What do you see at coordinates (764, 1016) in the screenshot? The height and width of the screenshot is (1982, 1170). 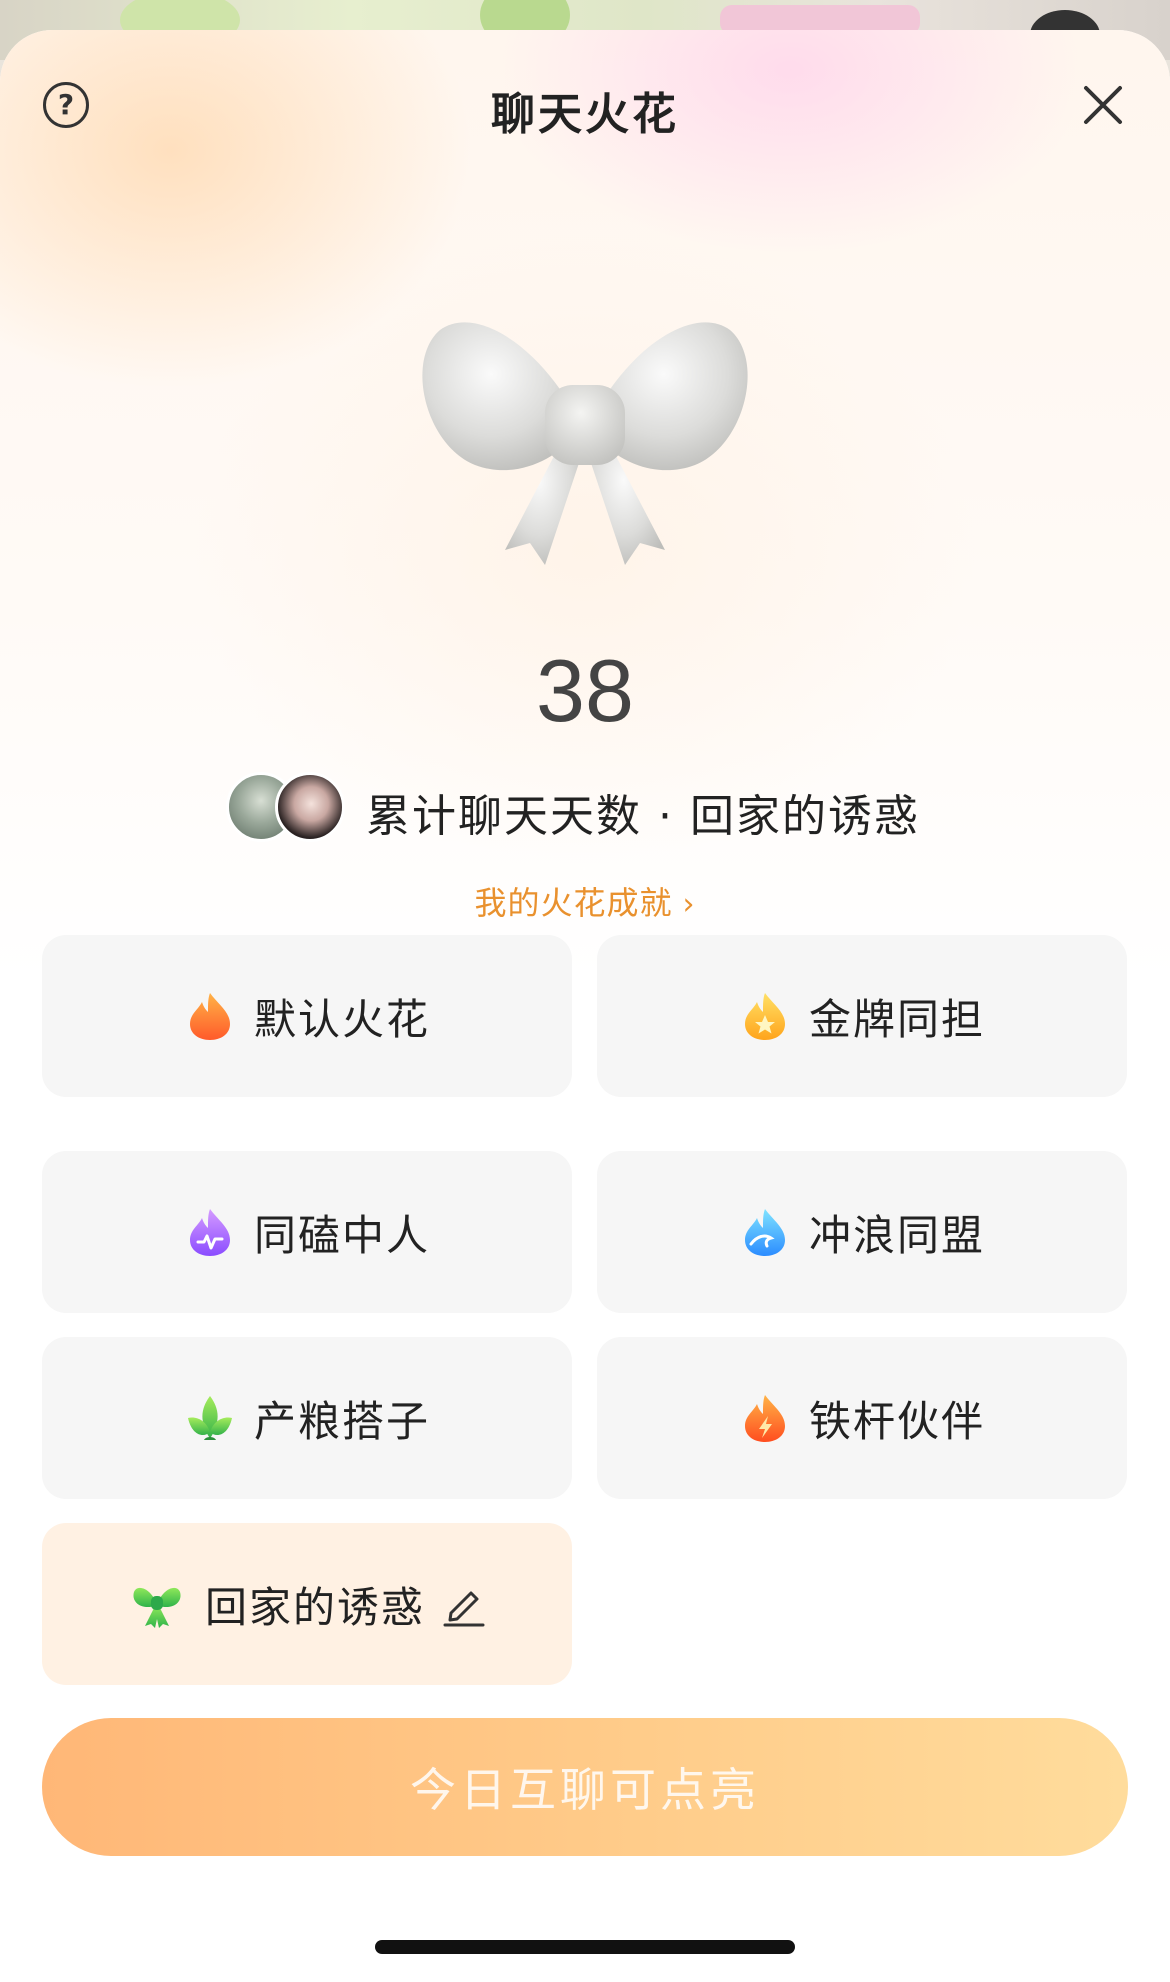 I see `flame-star-icon` at bounding box center [764, 1016].